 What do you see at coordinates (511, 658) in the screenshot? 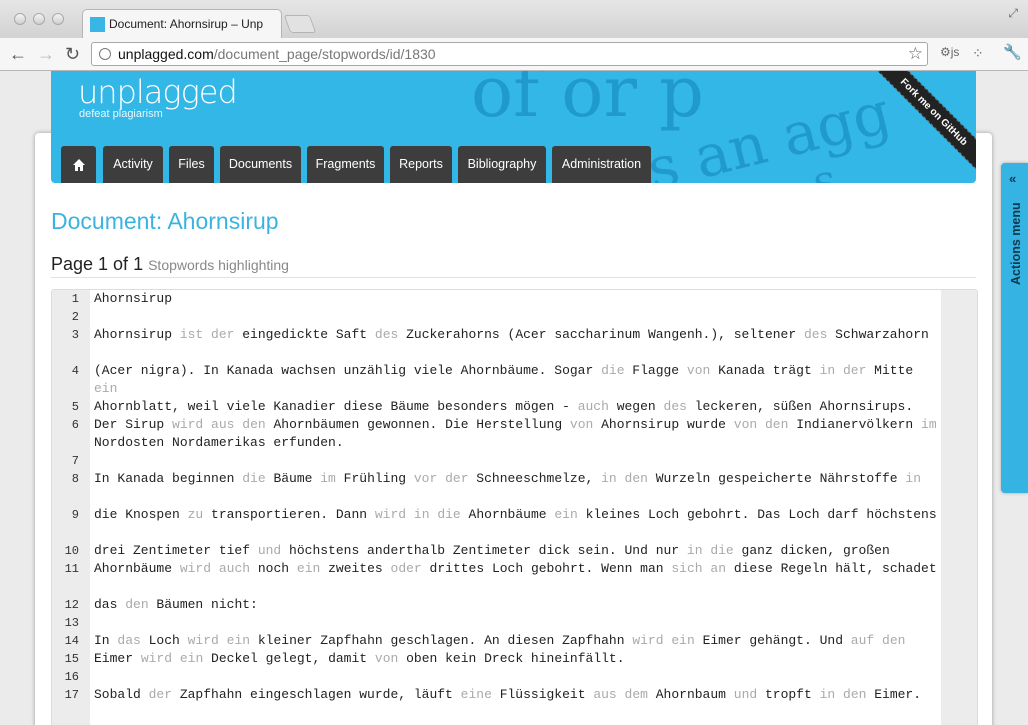
I see `word-run: oben kein Dreck hineinfällt.` at bounding box center [511, 658].